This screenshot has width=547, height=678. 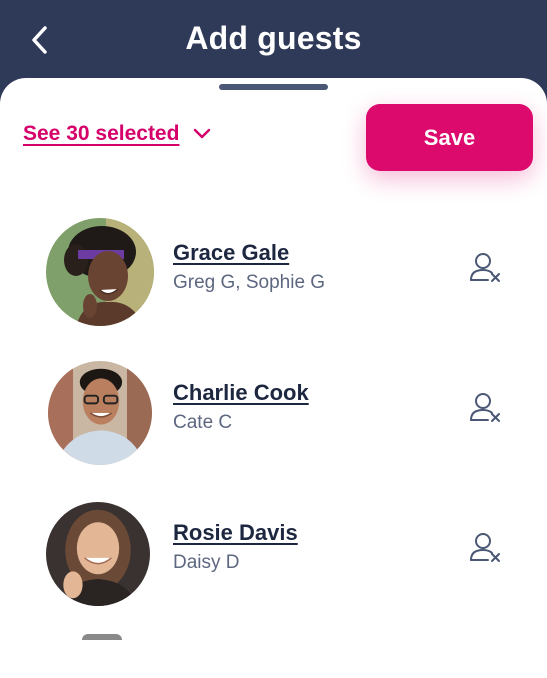 I want to click on see-selected-label: See 30 selected, so click(x=101, y=133).